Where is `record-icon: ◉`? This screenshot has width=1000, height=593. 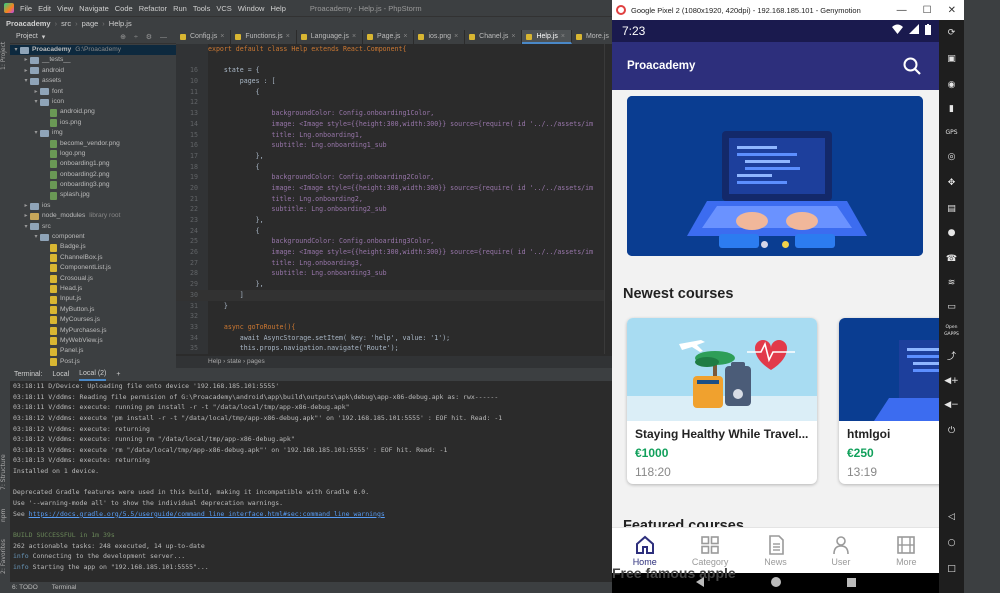 record-icon: ◉ is located at coordinates (951, 85).